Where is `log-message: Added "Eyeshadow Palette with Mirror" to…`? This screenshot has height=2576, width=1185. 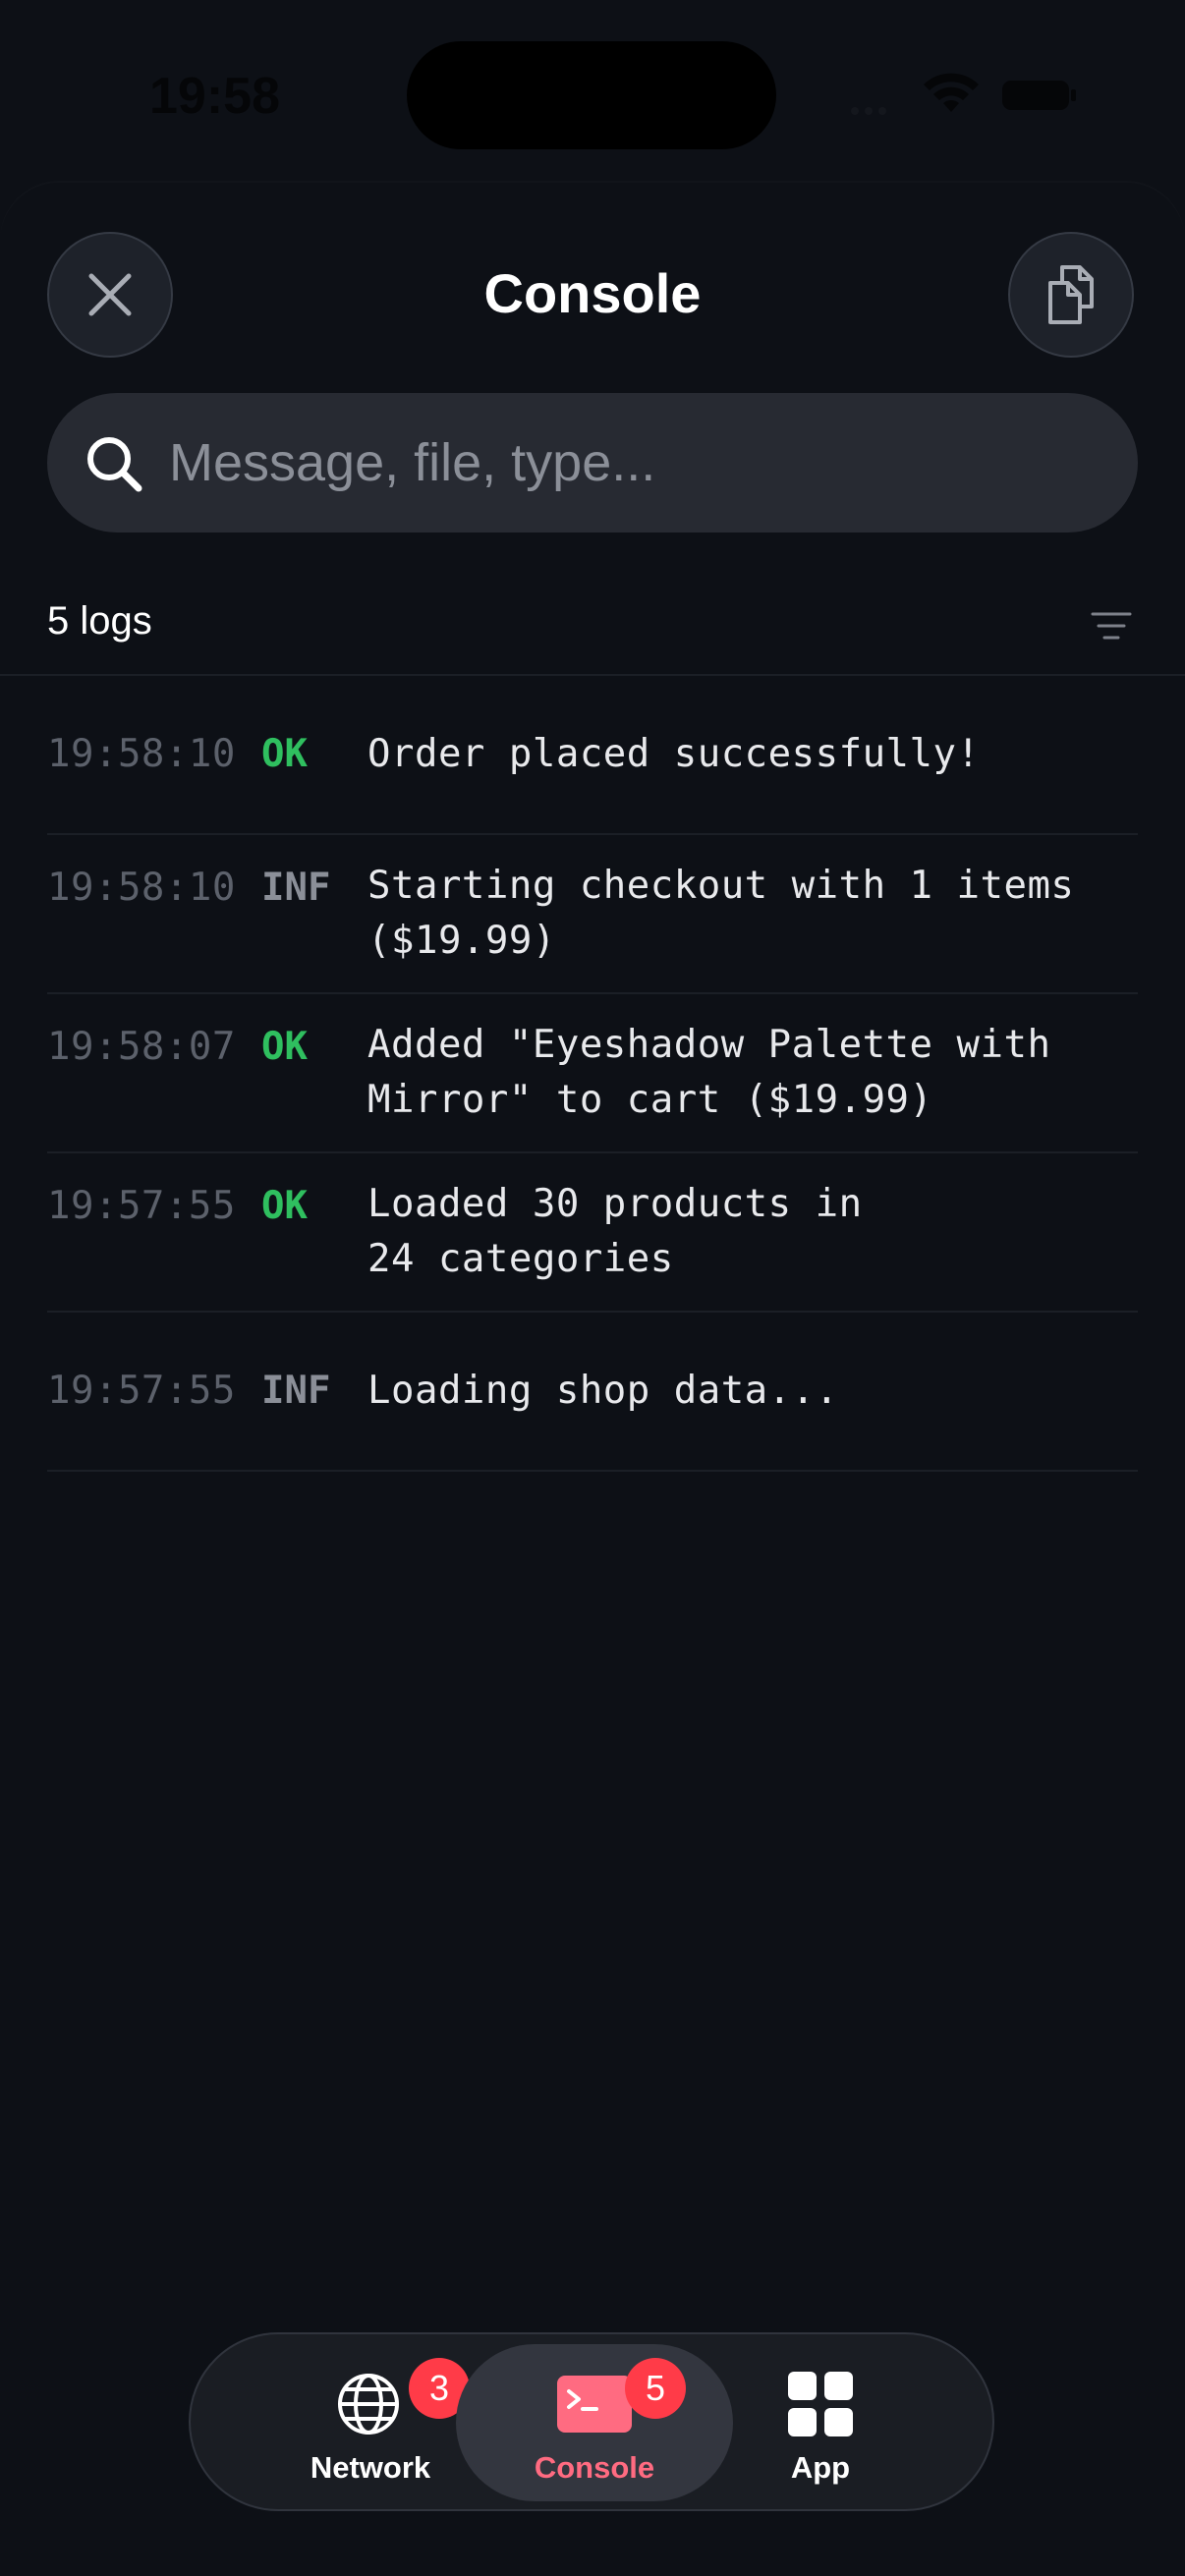 log-message: Added "Eyeshadow Palette with Mirror" to… is located at coordinates (709, 1072).